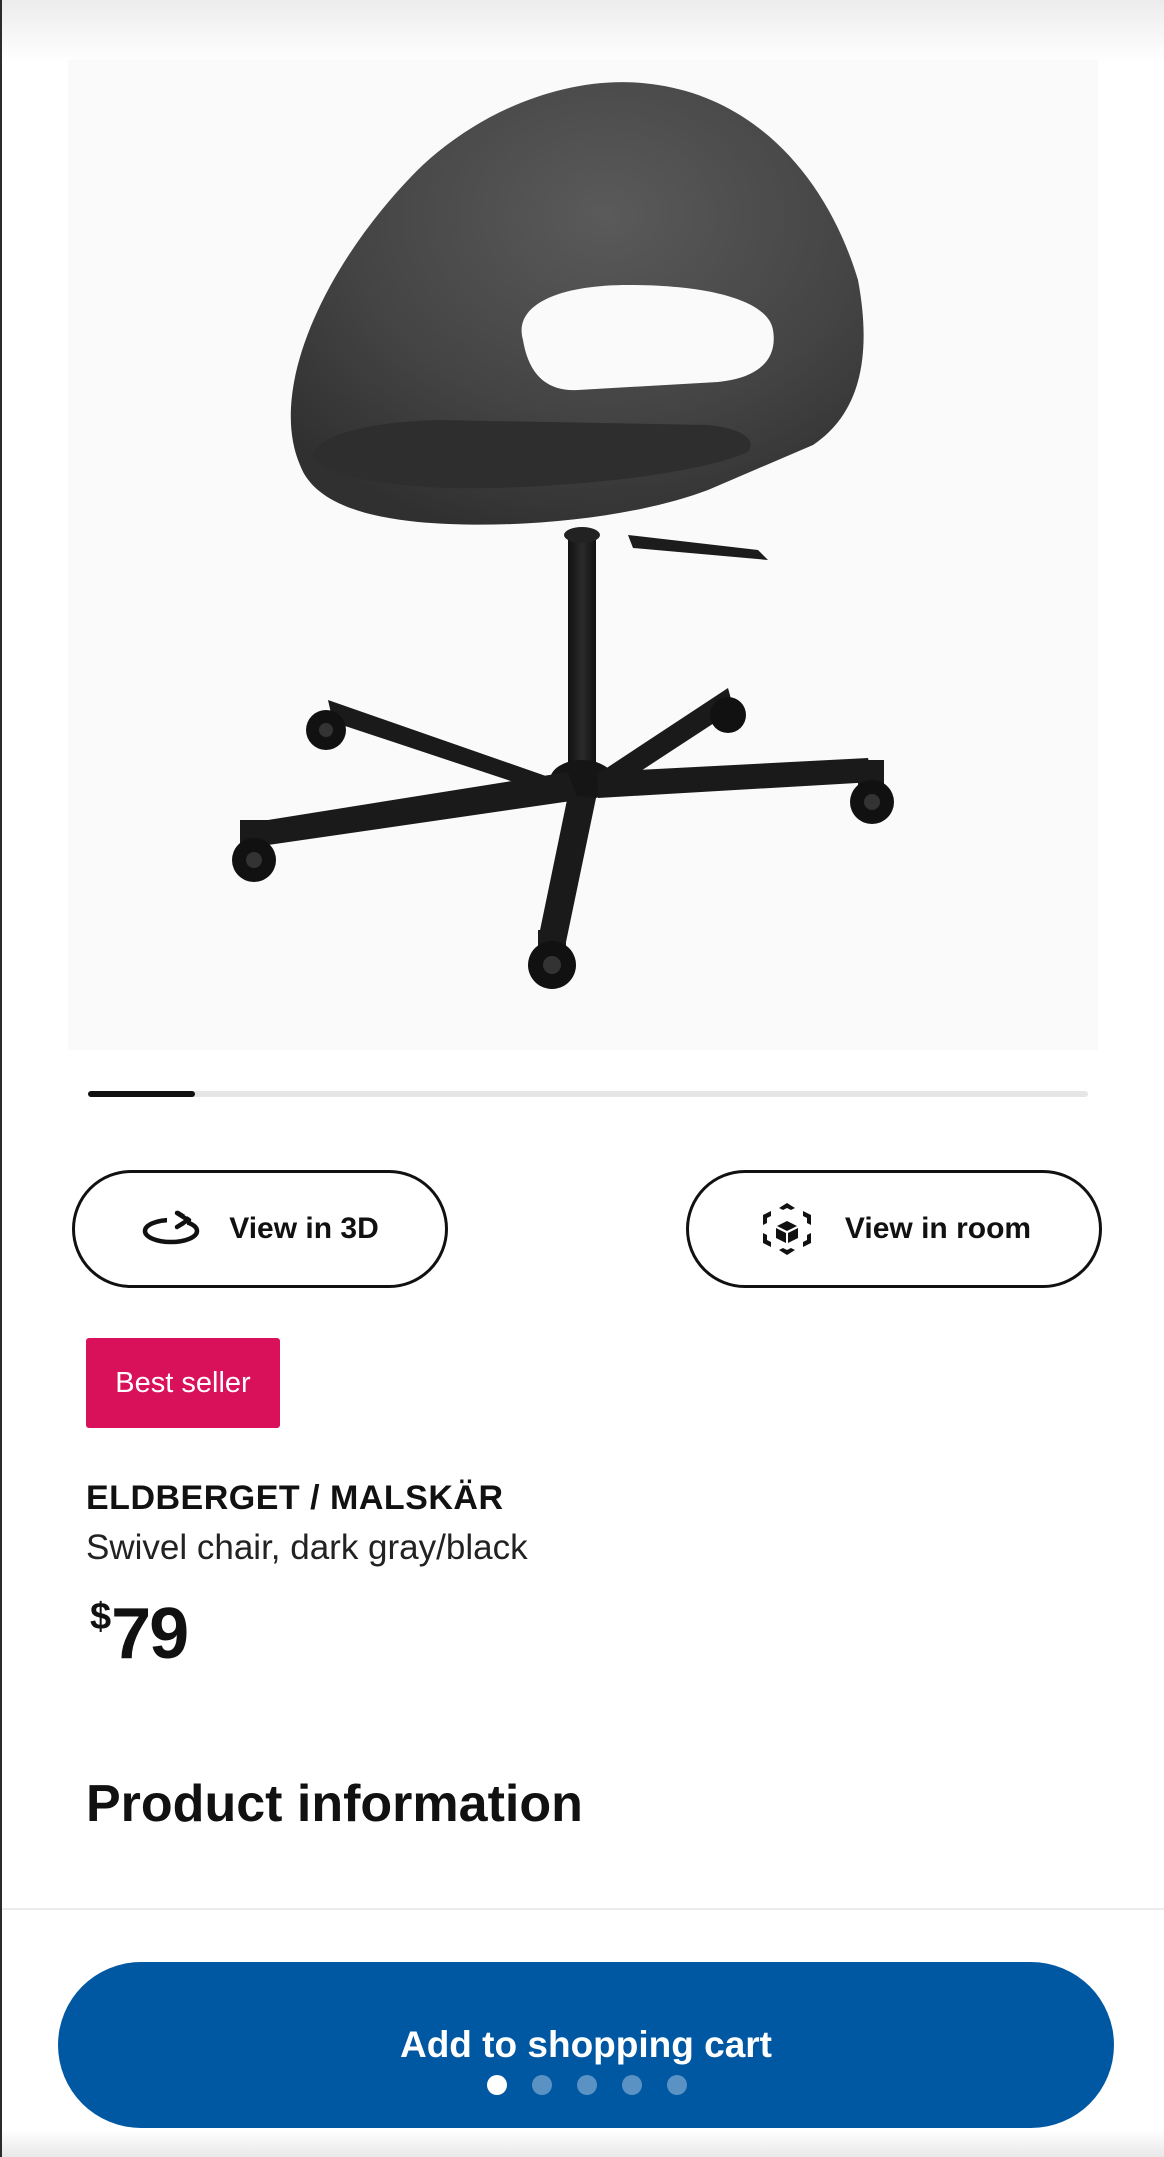  I want to click on chair-leg-back-left, so click(448, 750).